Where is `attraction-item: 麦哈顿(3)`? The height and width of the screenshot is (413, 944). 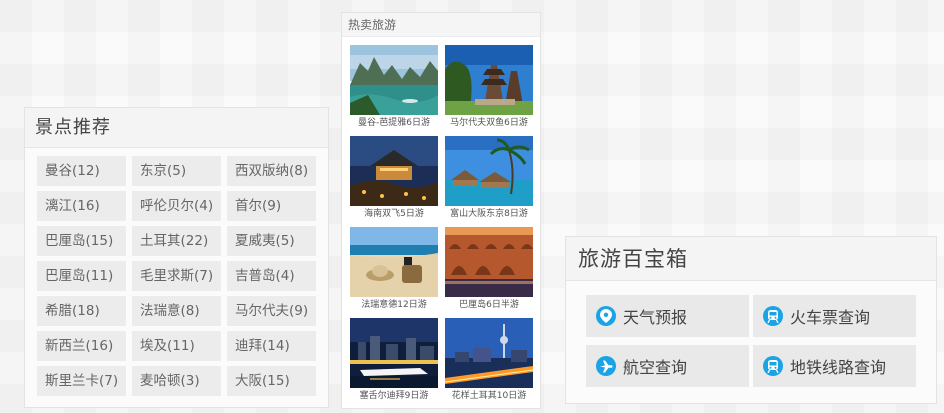
attraction-item: 麦哈顿(3) is located at coordinates (176, 381).